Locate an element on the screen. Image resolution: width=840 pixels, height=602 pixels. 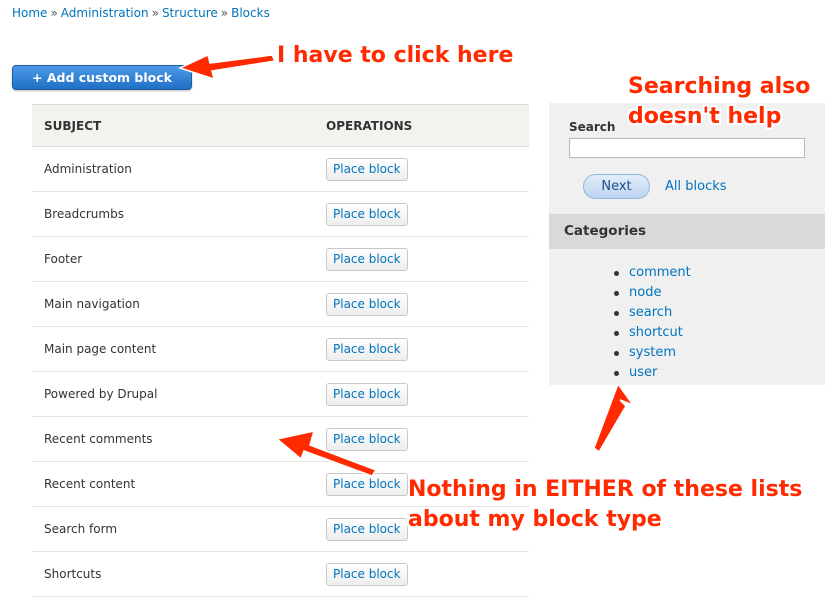
annotation-nothing-line-2: about my block type is located at coordinates (535, 519).